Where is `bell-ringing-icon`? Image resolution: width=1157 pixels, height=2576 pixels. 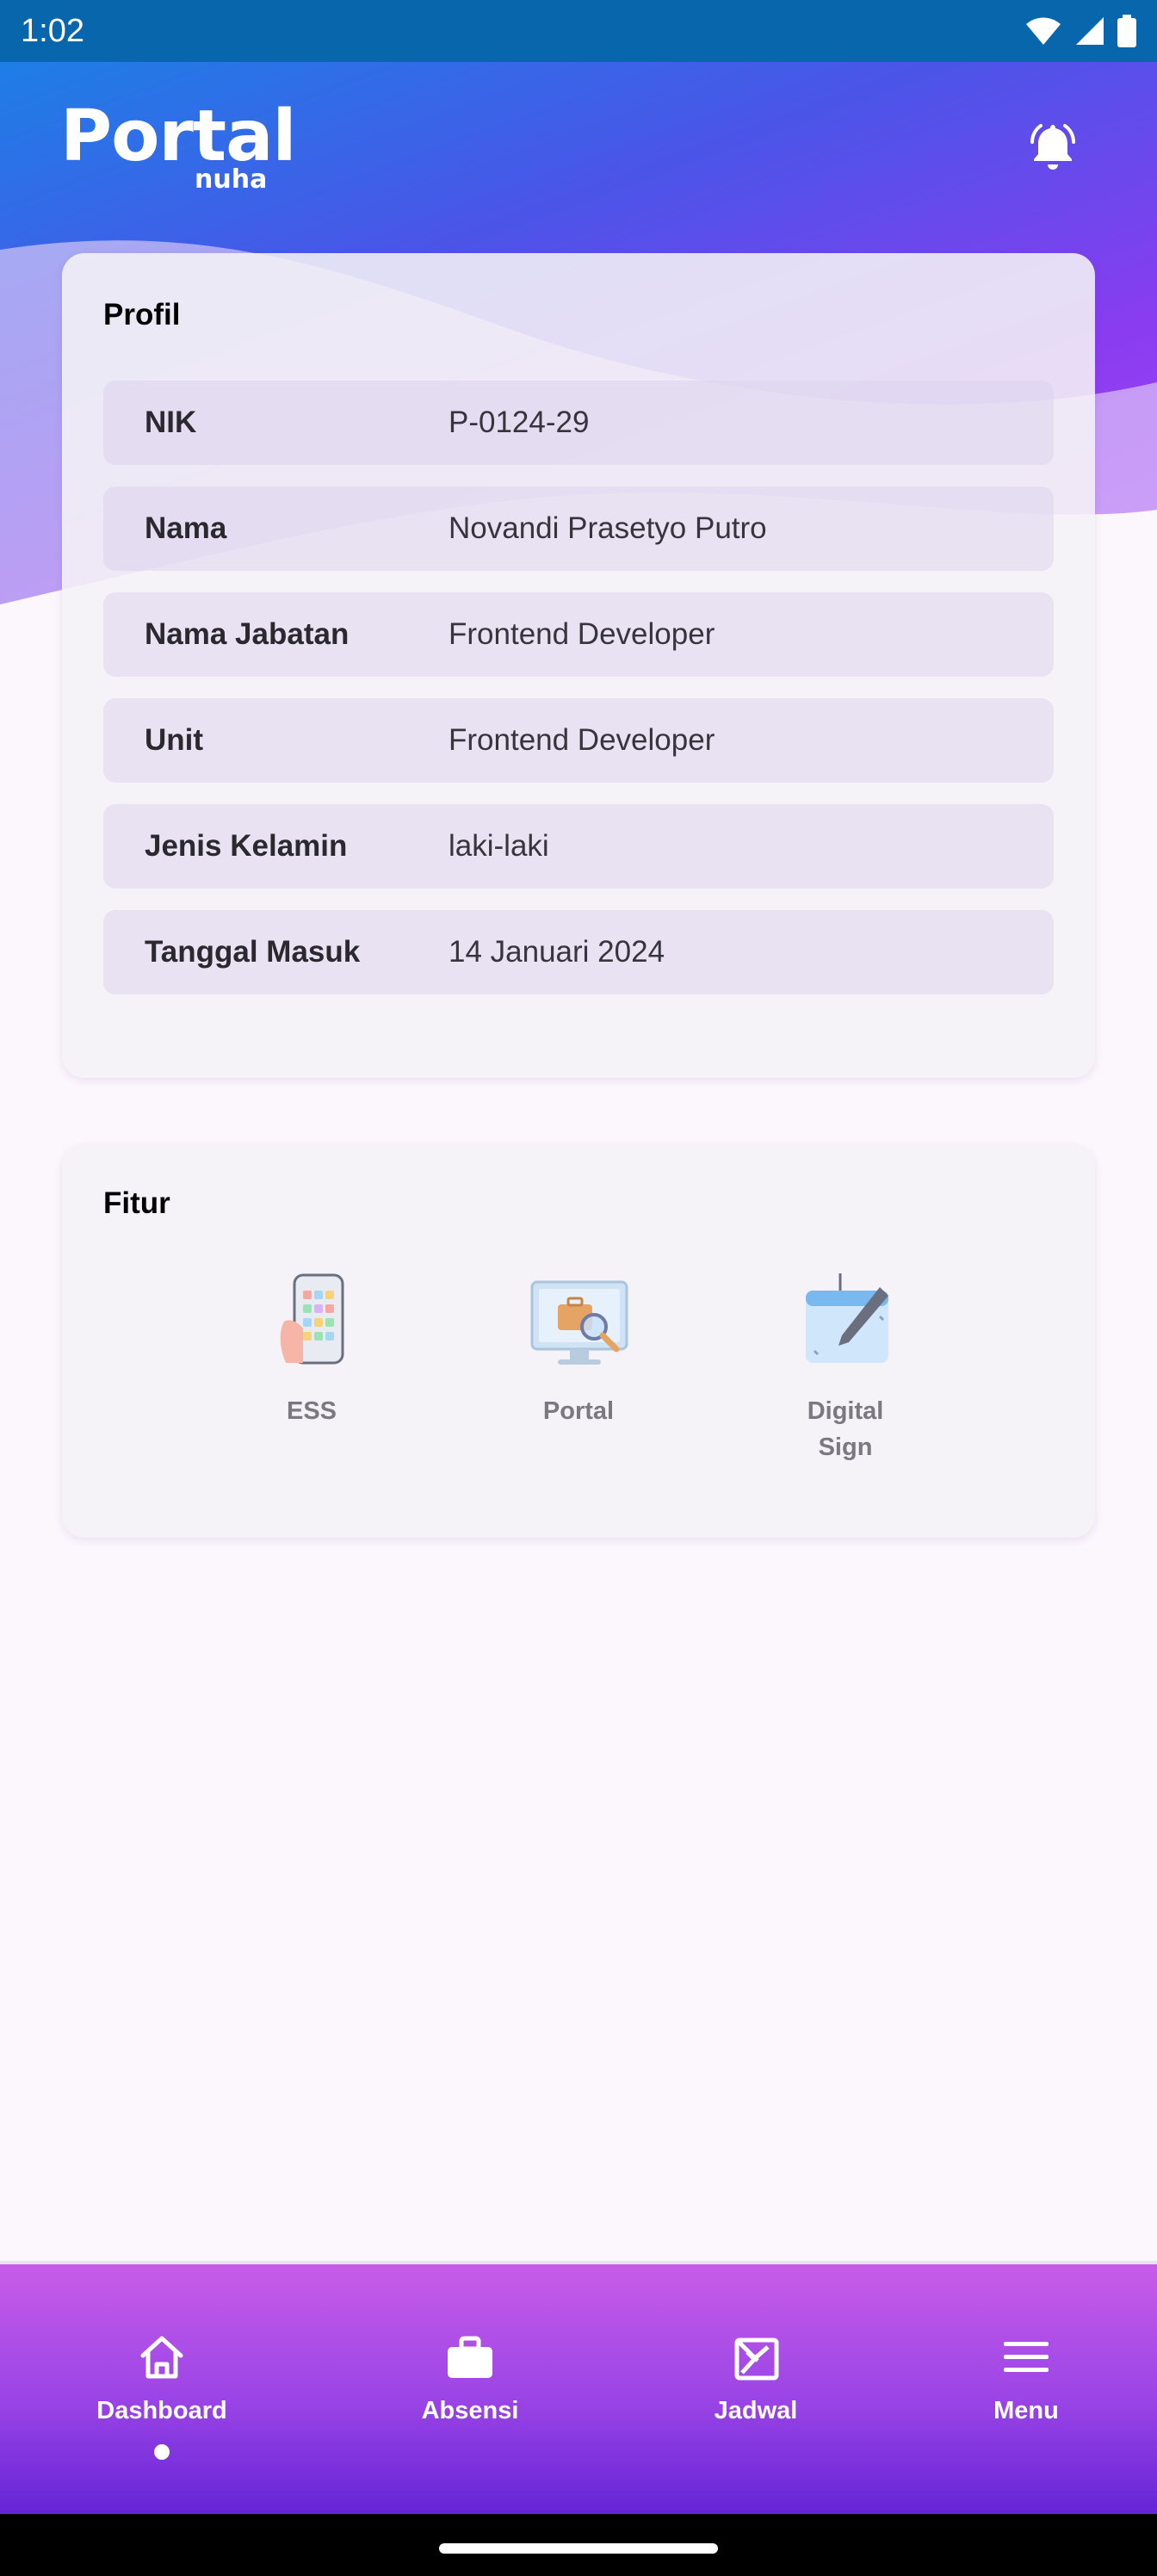
bell-ringing-icon is located at coordinates (1053, 147).